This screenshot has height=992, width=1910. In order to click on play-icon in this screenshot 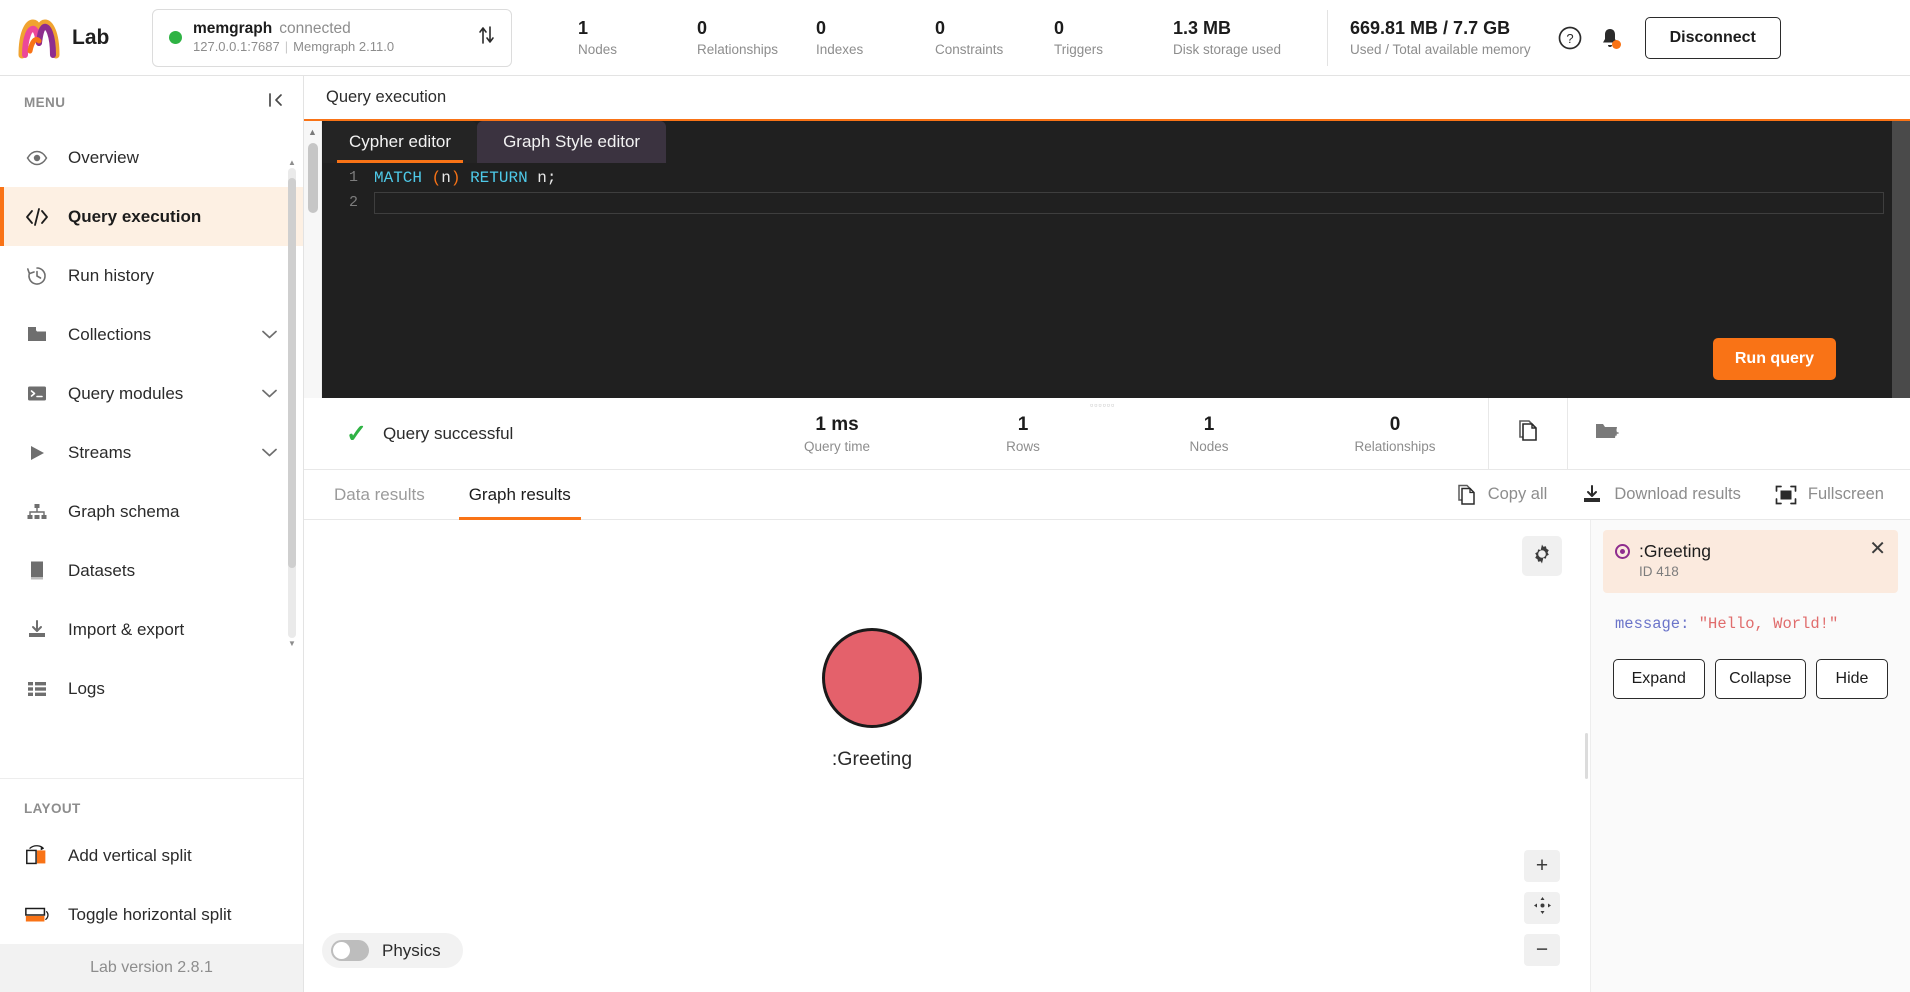, I will do `click(37, 453)`.